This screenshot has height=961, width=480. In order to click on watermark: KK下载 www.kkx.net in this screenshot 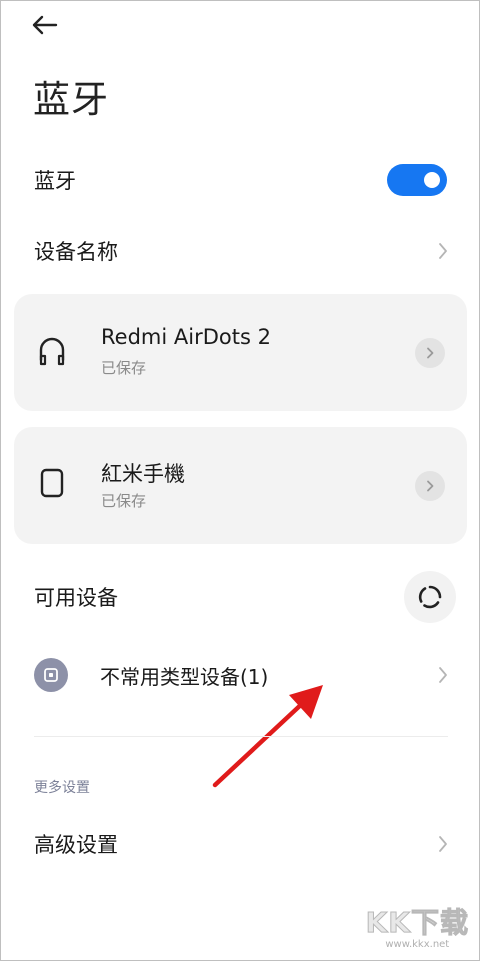, I will do `click(417, 926)`.